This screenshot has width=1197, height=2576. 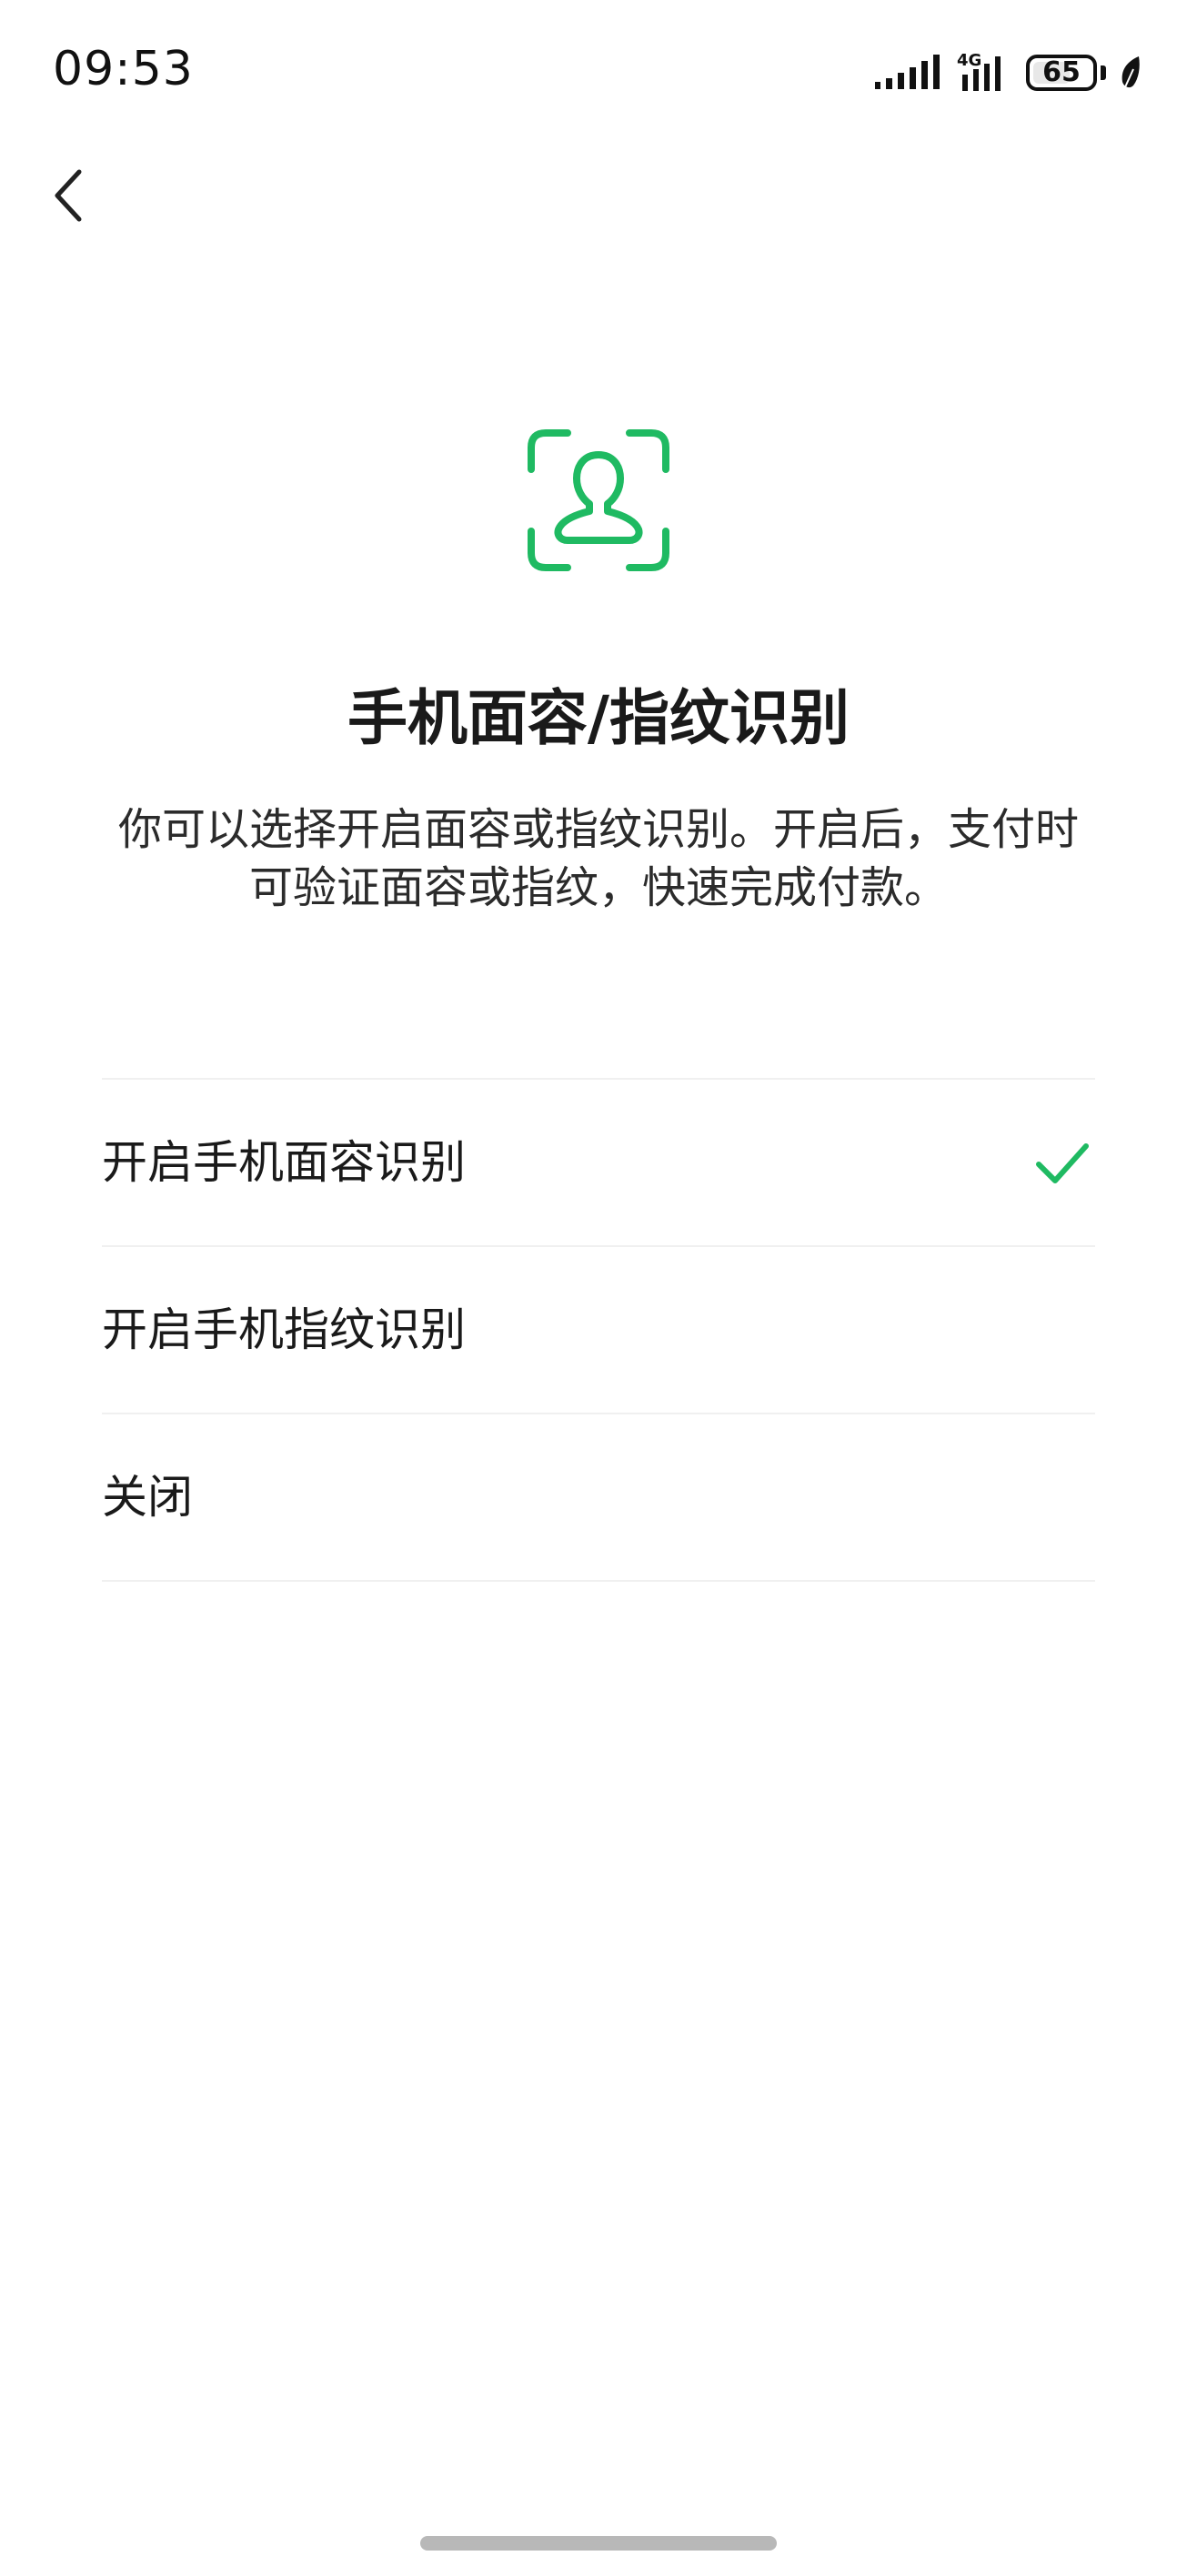 What do you see at coordinates (284, 1329) in the screenshot?
I see `option-label: 开启手机指纹识别` at bounding box center [284, 1329].